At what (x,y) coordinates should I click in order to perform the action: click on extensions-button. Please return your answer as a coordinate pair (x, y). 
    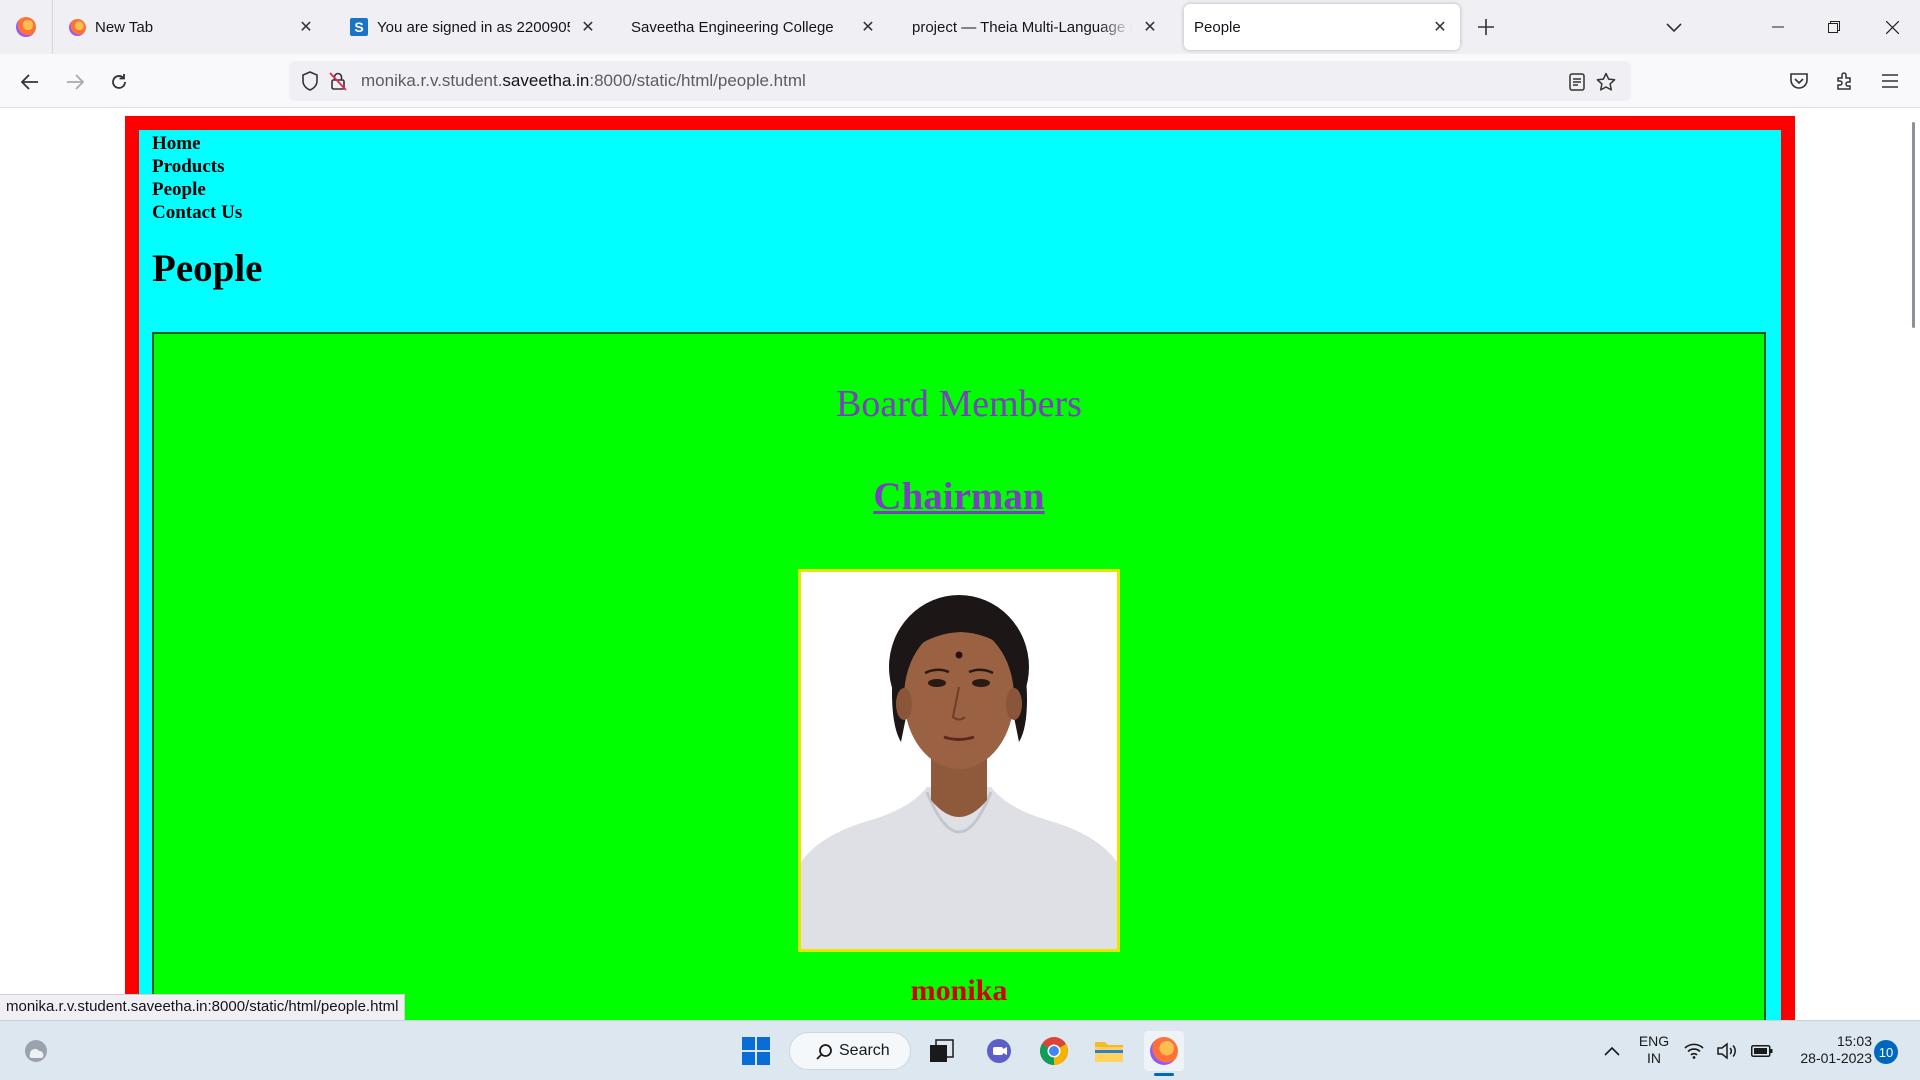
    Looking at the image, I should click on (1845, 81).